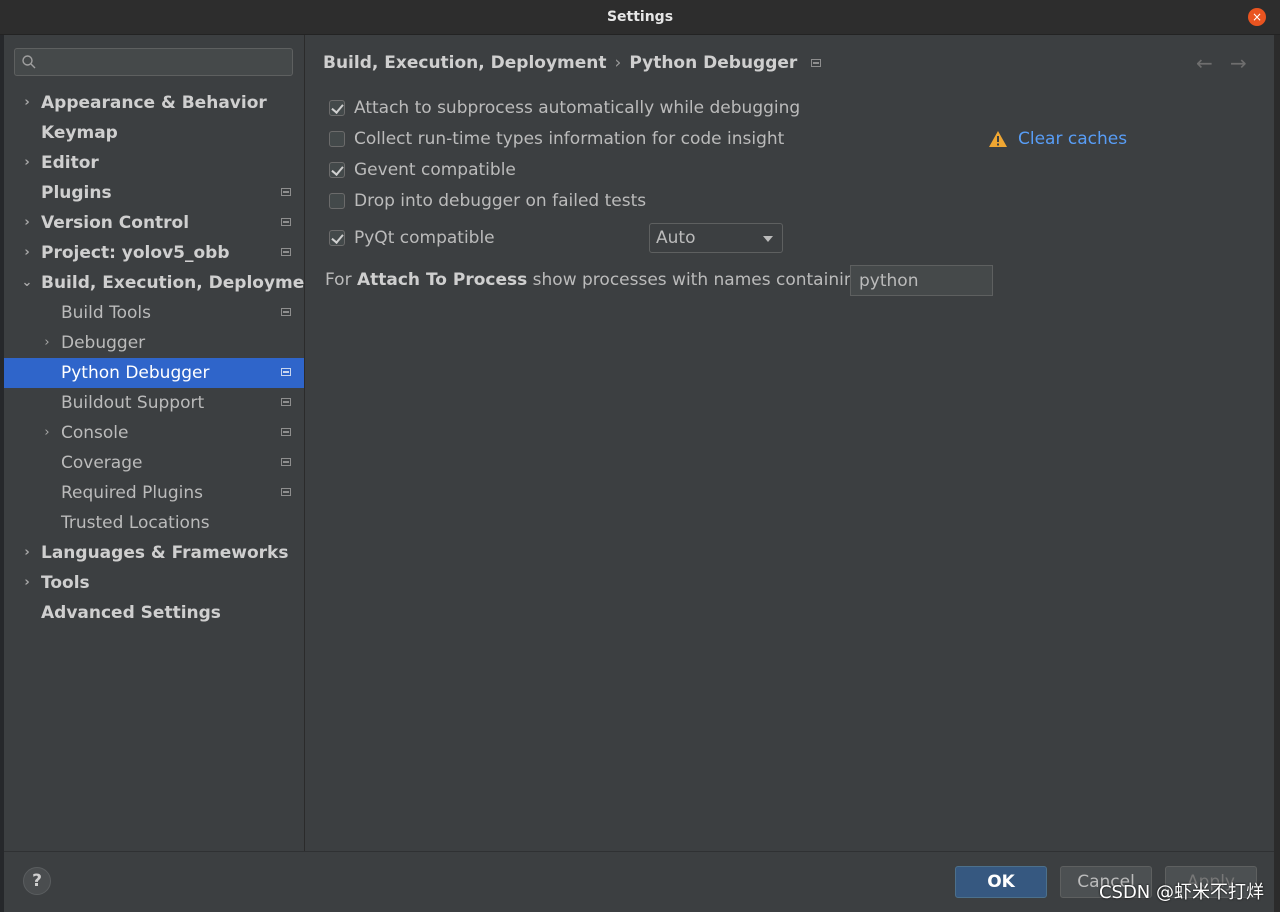 The height and width of the screenshot is (912, 1280). What do you see at coordinates (27, 283) in the screenshot?
I see `chevron-down-icon: ⌄` at bounding box center [27, 283].